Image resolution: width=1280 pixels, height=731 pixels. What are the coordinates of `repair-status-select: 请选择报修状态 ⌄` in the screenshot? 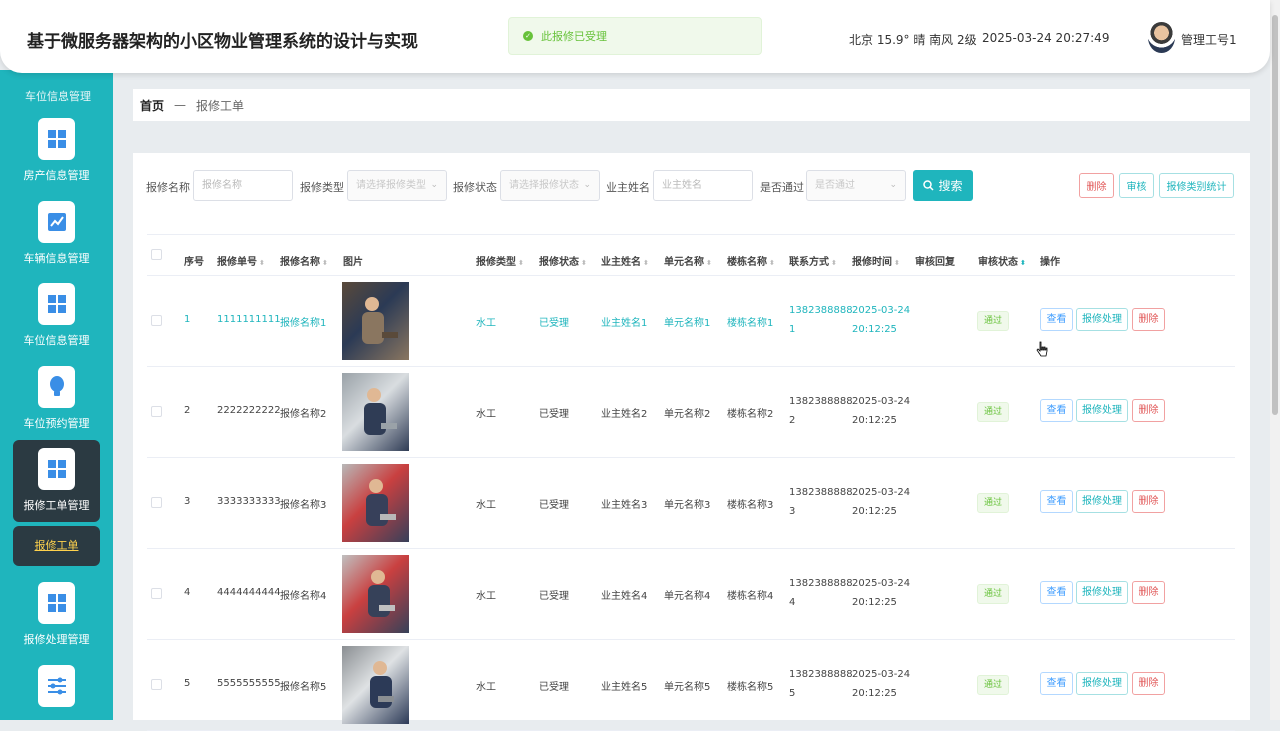 It's located at (550, 185).